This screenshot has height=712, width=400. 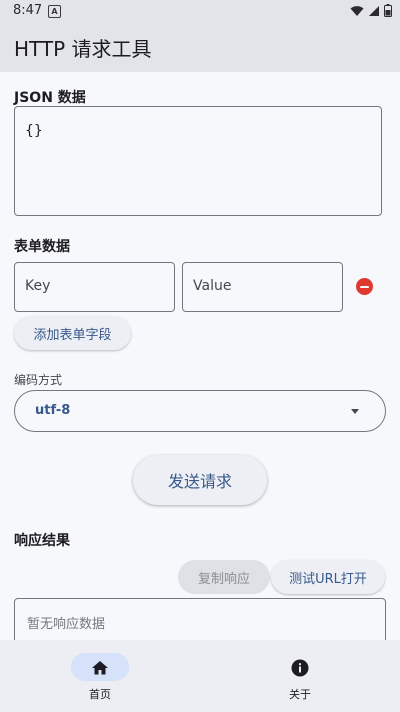 I want to click on json-input-value: {}, so click(x=34, y=131).